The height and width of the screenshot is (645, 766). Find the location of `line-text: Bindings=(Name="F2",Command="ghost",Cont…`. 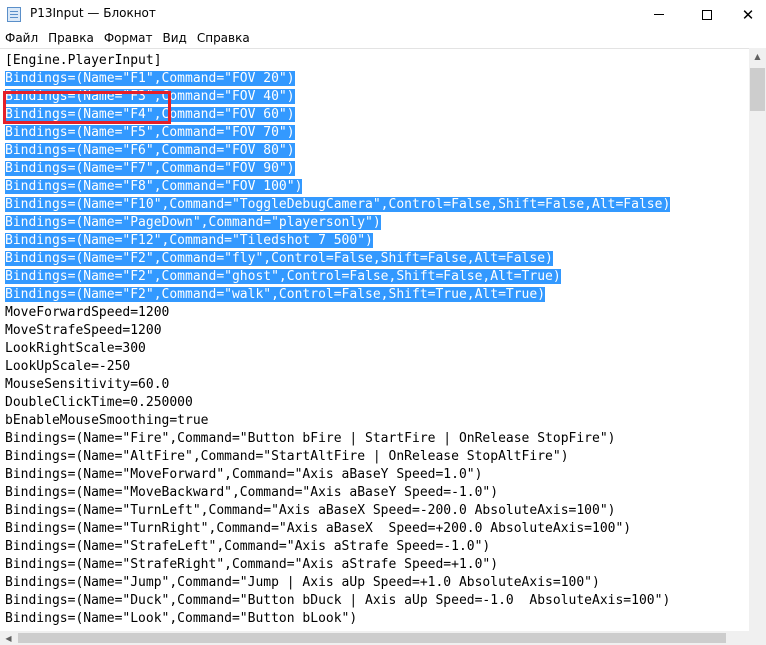

line-text: Bindings=(Name="F2",Command="ghost",Cont… is located at coordinates (283, 276).